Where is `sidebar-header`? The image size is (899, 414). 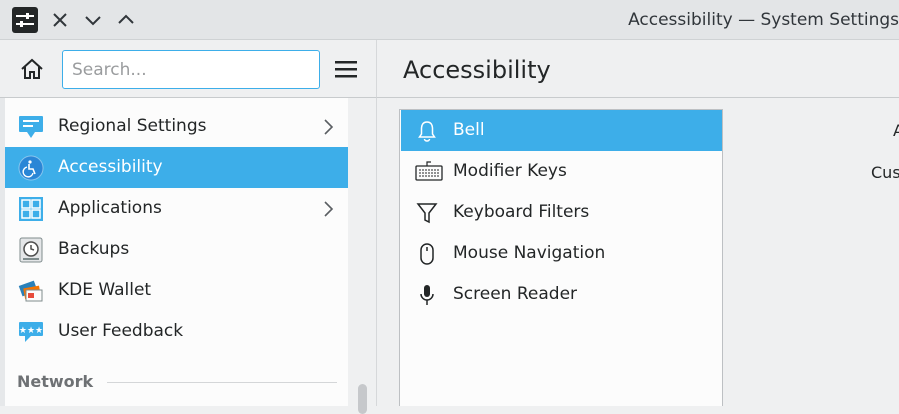
sidebar-header is located at coordinates (188, 69).